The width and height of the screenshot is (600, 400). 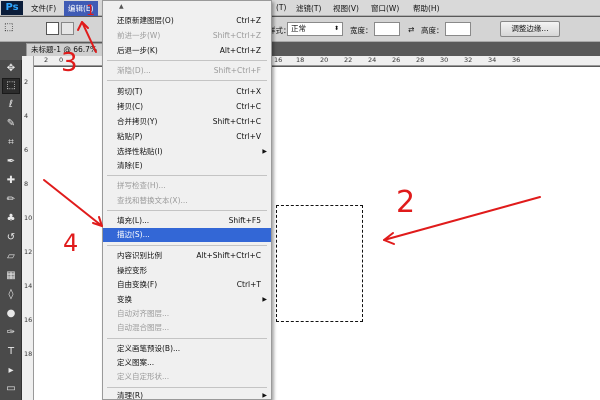 I want to click on annotation-number-4: 4, so click(x=70, y=243).